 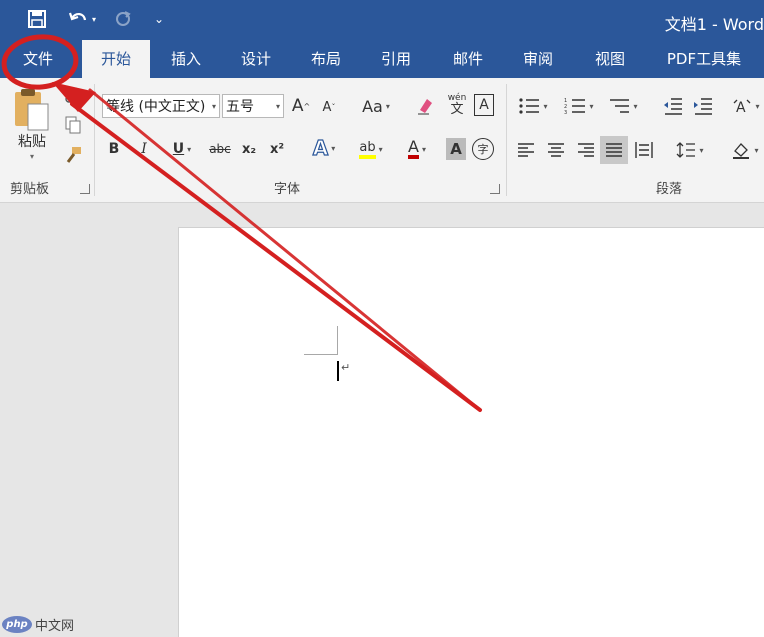 What do you see at coordinates (32, 156) in the screenshot?
I see `paste-dropdown-icon: ▾` at bounding box center [32, 156].